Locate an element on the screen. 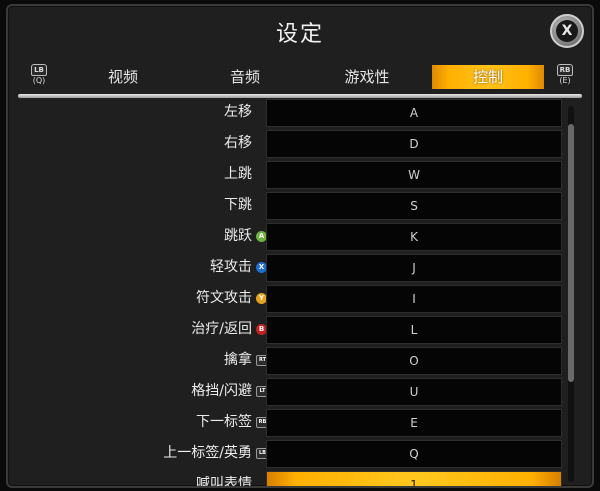  binding-action-label: 下跳 is located at coordinates (238, 205).